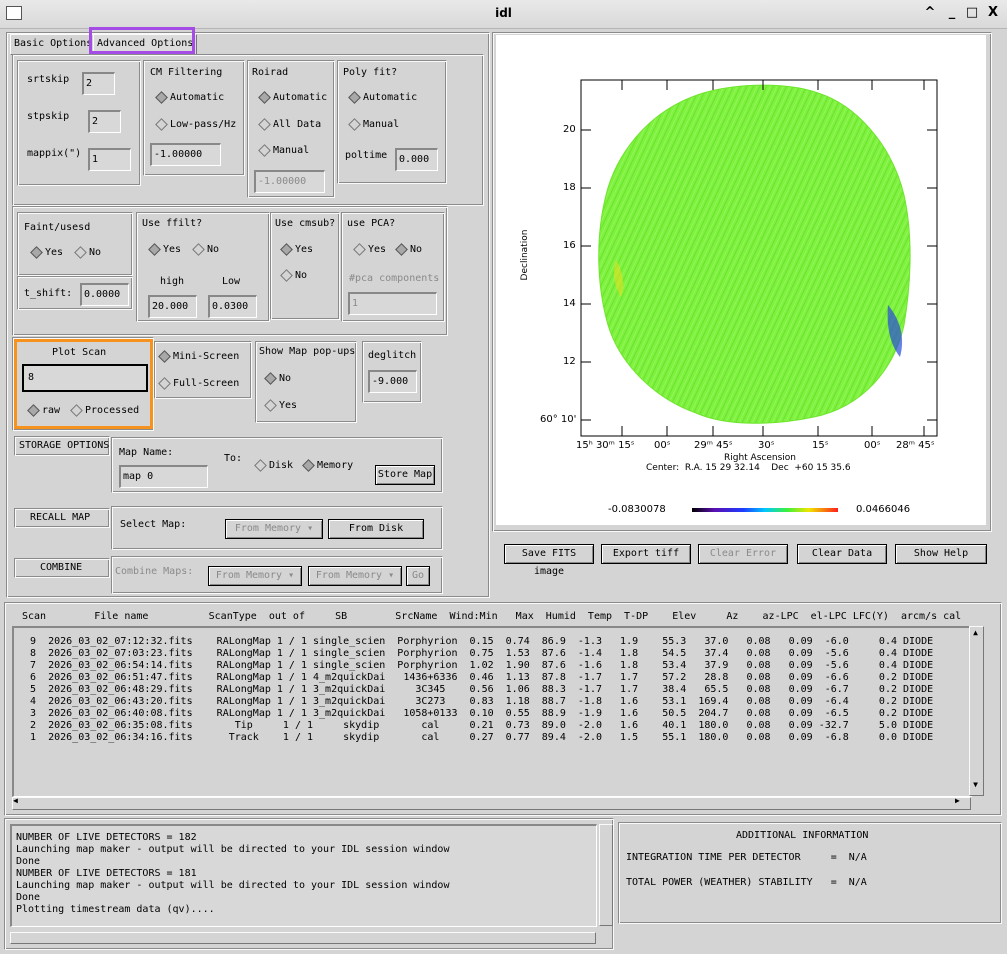  I want to click on cm-filtering-input: -1.00000, so click(185, 154).